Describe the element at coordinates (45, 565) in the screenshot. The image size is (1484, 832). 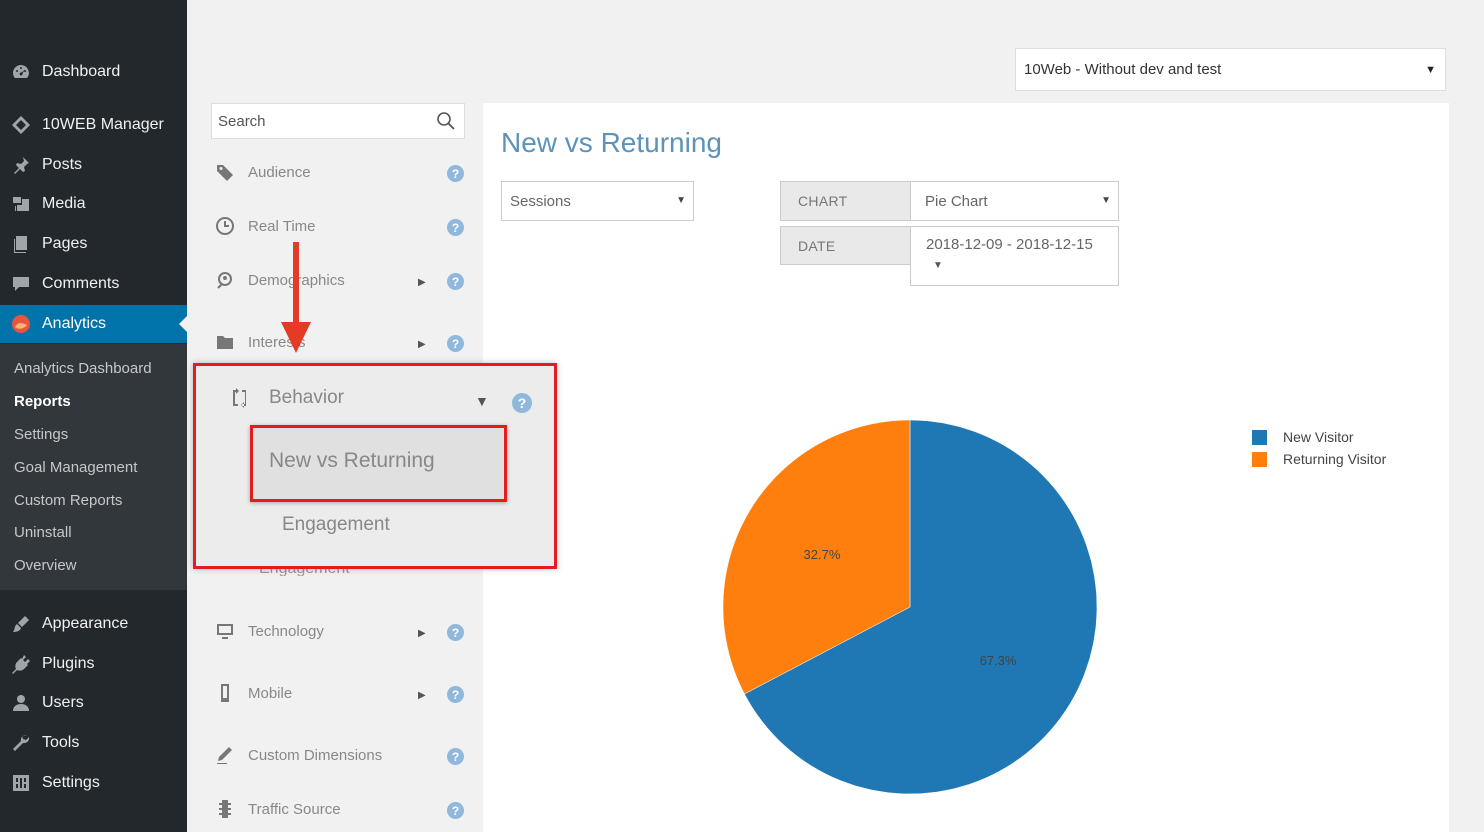
I see `submenu-overview: Overview` at that location.